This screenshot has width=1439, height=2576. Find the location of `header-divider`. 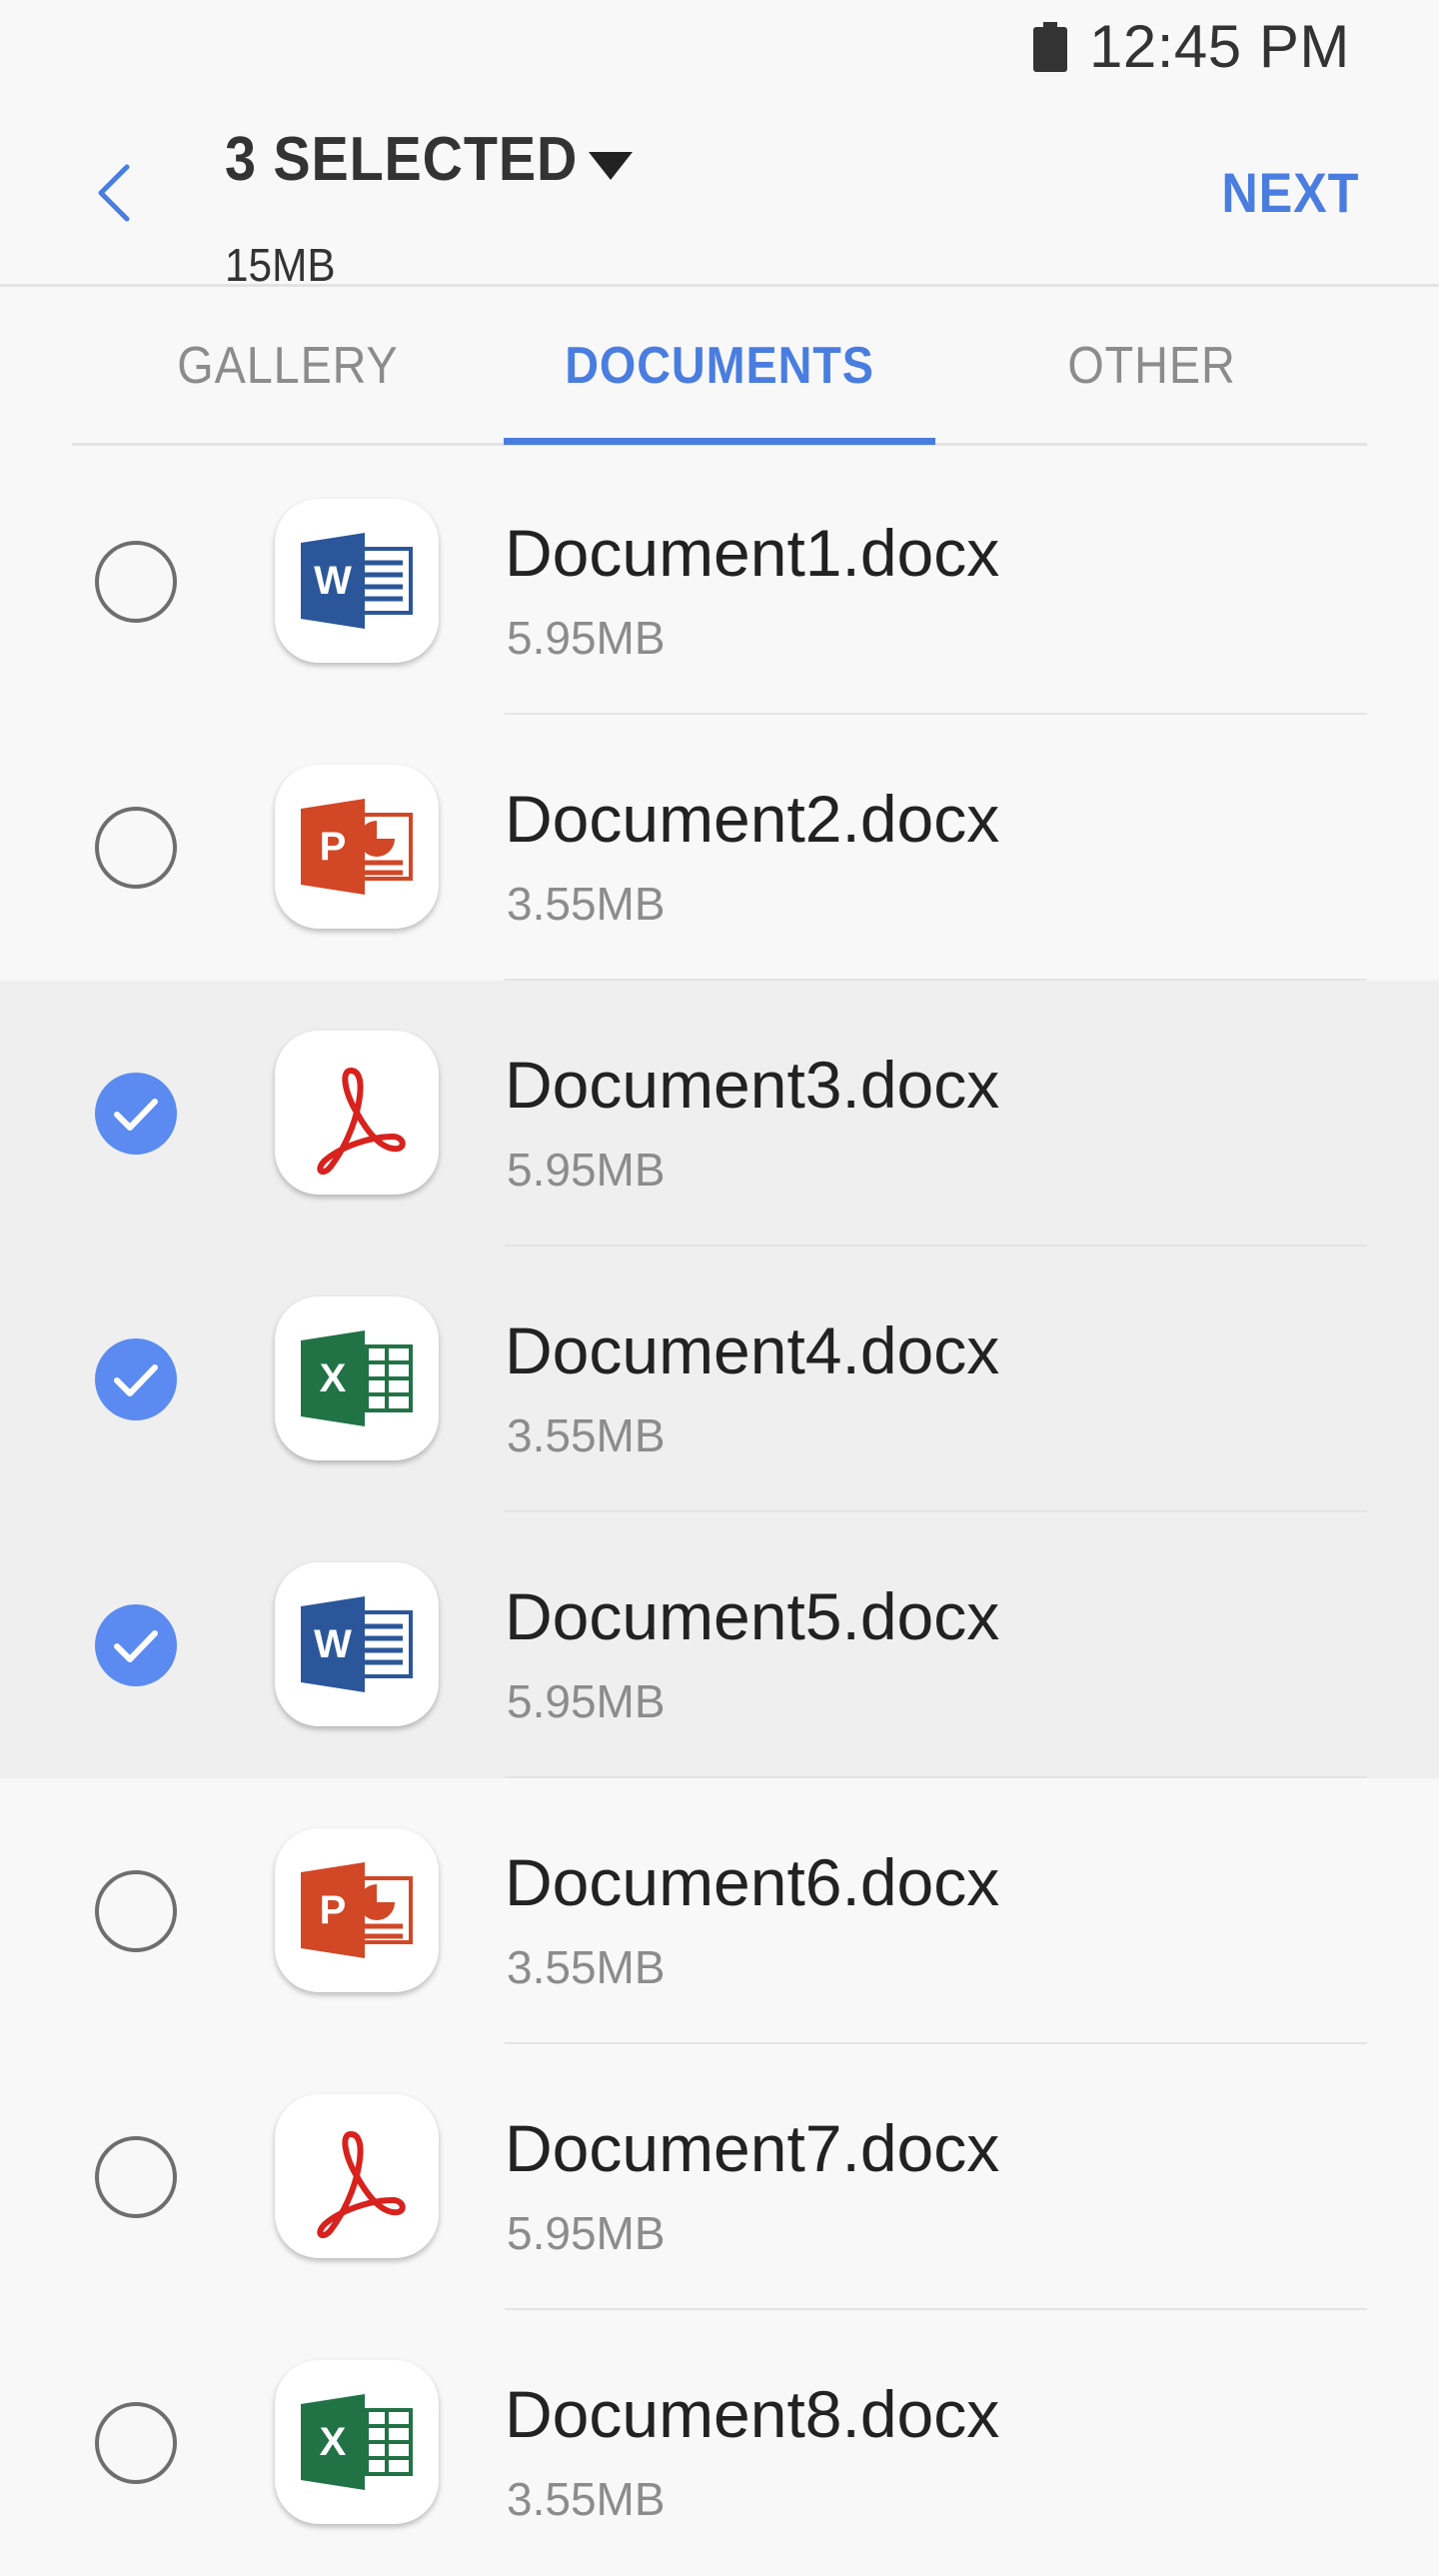

header-divider is located at coordinates (719, 286).